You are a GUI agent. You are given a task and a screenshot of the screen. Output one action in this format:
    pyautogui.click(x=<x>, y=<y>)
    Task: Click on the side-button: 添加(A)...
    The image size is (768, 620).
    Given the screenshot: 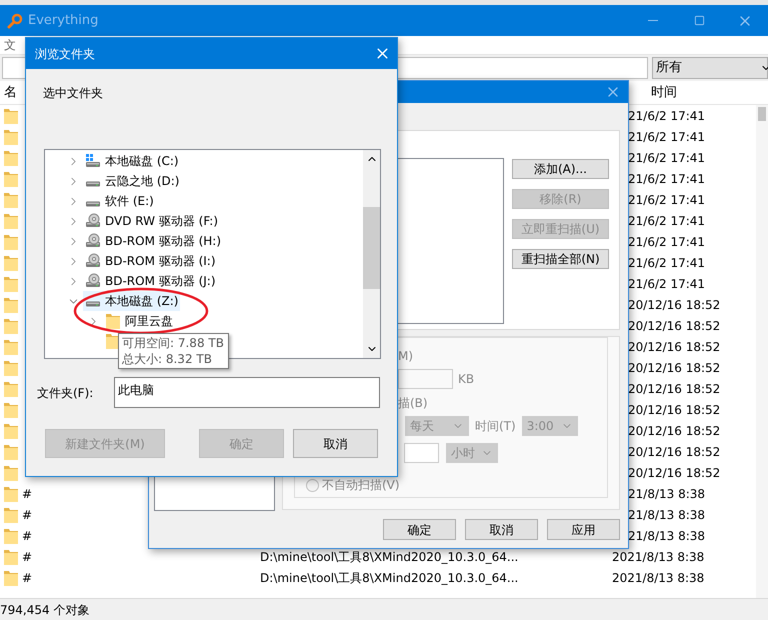 What is the action you would take?
    pyautogui.click(x=560, y=169)
    